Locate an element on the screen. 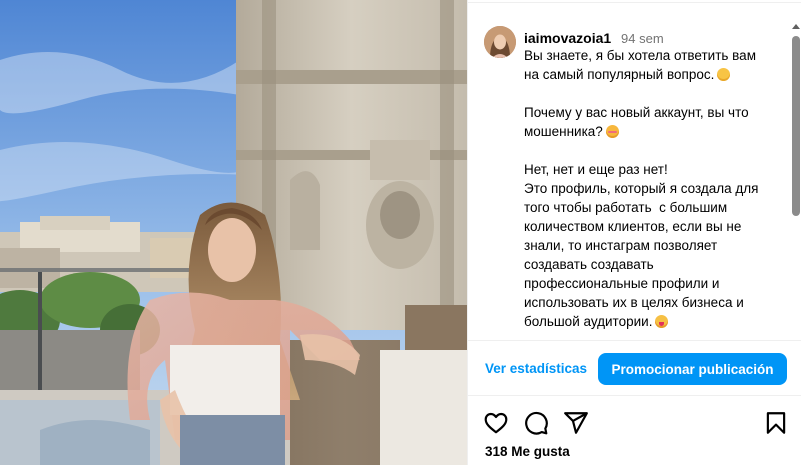 This screenshot has width=801, height=465. avatar is located at coordinates (500, 42).